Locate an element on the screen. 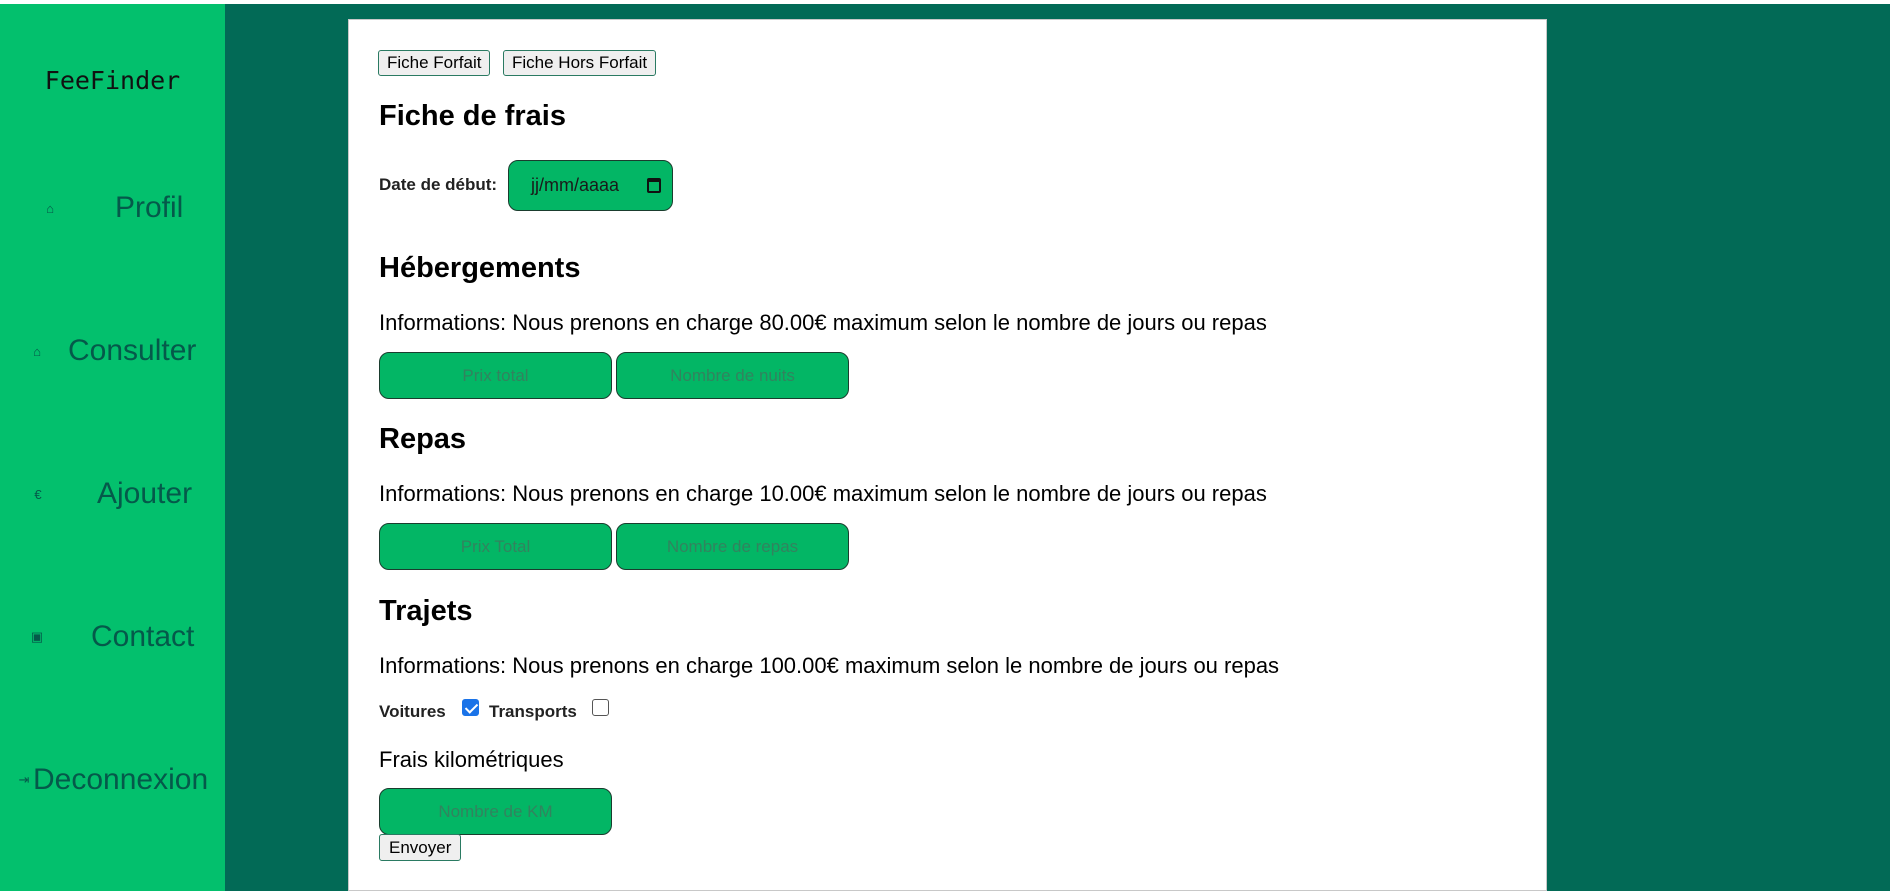 The height and width of the screenshot is (891, 1890). euro-icon: € is located at coordinates (38, 494).